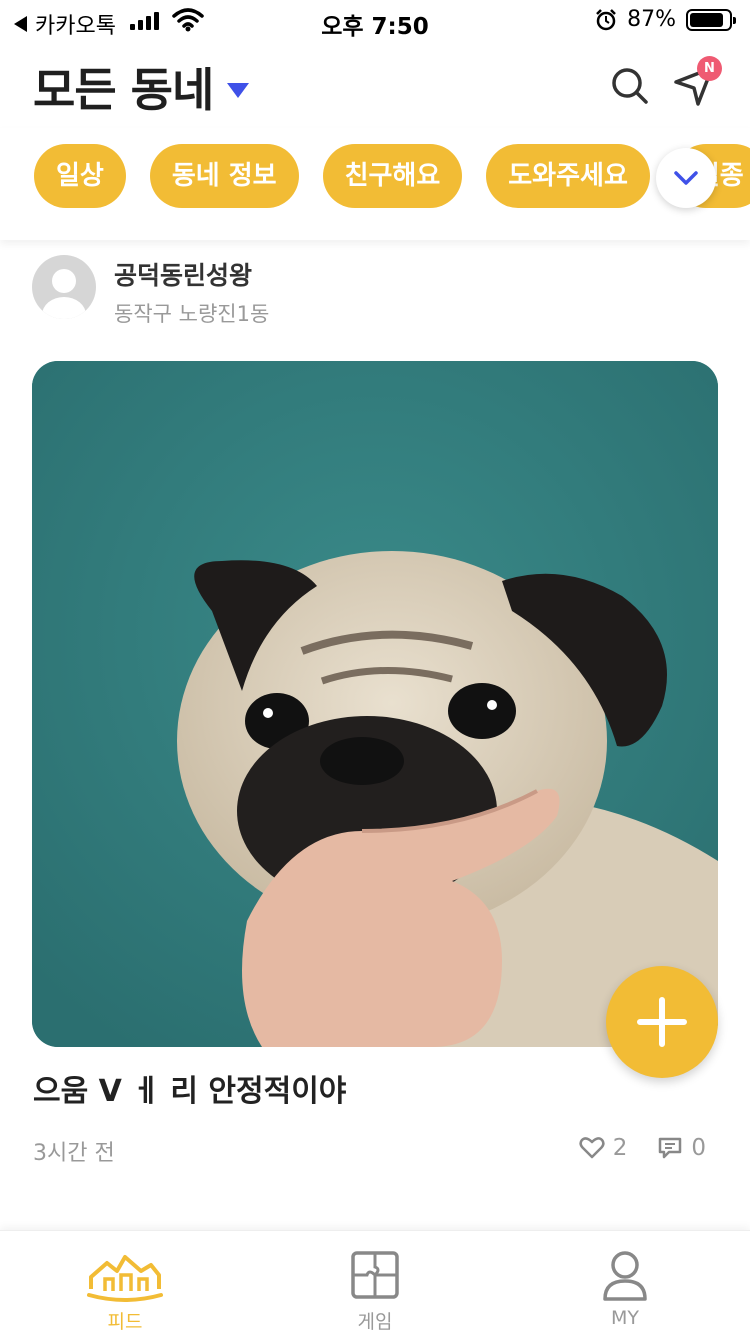 The image size is (750, 1334). I want to click on comment-count: 0, so click(698, 1148).